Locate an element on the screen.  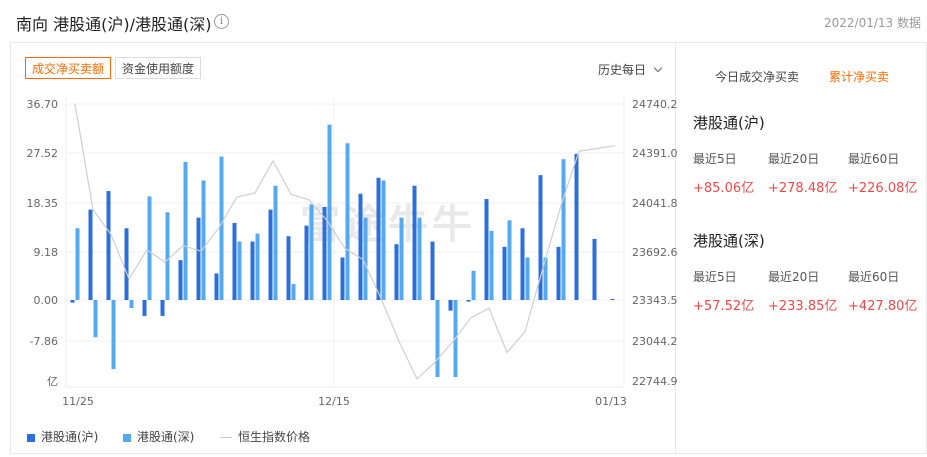
x-tick-label: 11/25 is located at coordinates (78, 401).